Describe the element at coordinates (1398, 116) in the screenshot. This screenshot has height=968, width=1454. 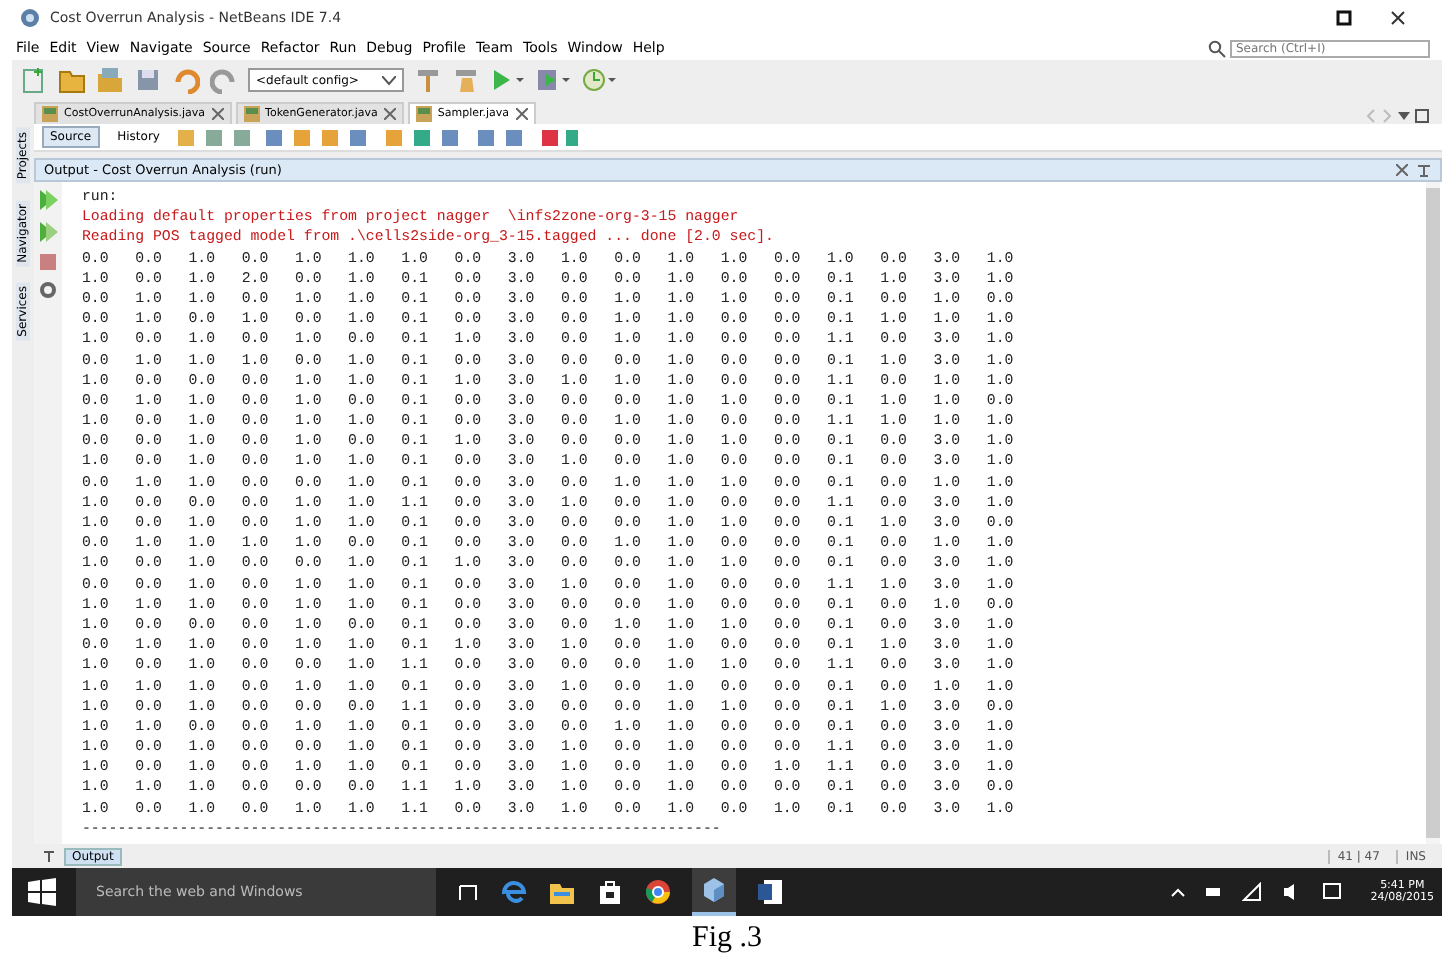
I see `tab-navigation-icon` at that location.